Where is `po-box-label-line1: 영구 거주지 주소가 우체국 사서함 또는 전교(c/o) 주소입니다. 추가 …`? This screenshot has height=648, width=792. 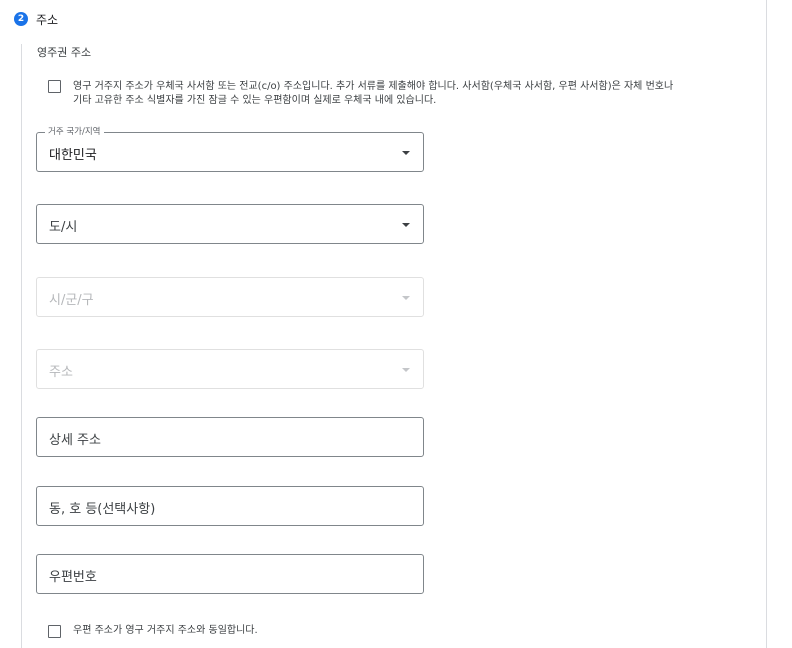 po-box-label-line1: 영구 거주지 주소가 우체국 사서함 또는 전교(c/o) 주소입니다. 추가 … is located at coordinates (373, 86).